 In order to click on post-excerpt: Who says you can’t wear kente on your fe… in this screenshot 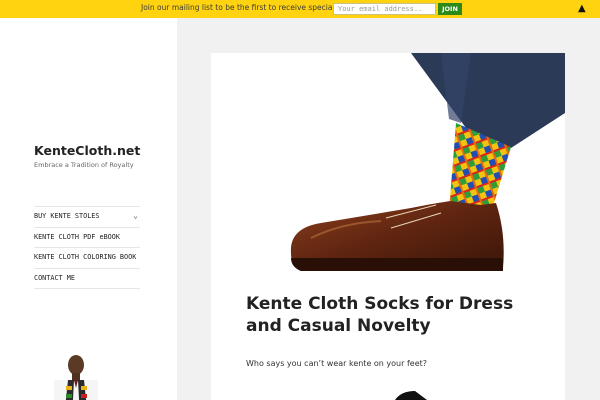, I will do `click(336, 363)`.